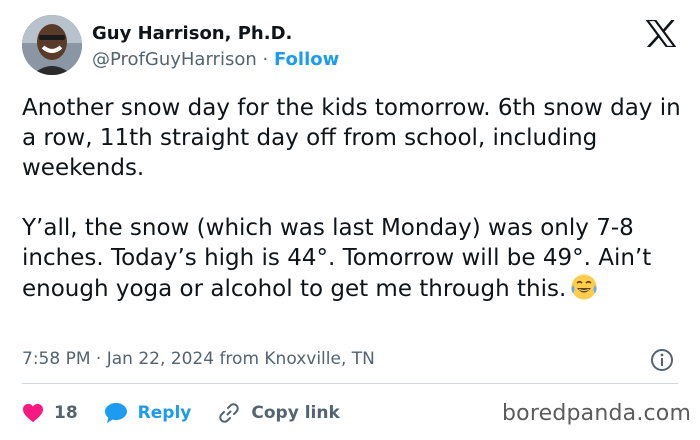  I want to click on copy-link-button: Copy link, so click(278, 413).